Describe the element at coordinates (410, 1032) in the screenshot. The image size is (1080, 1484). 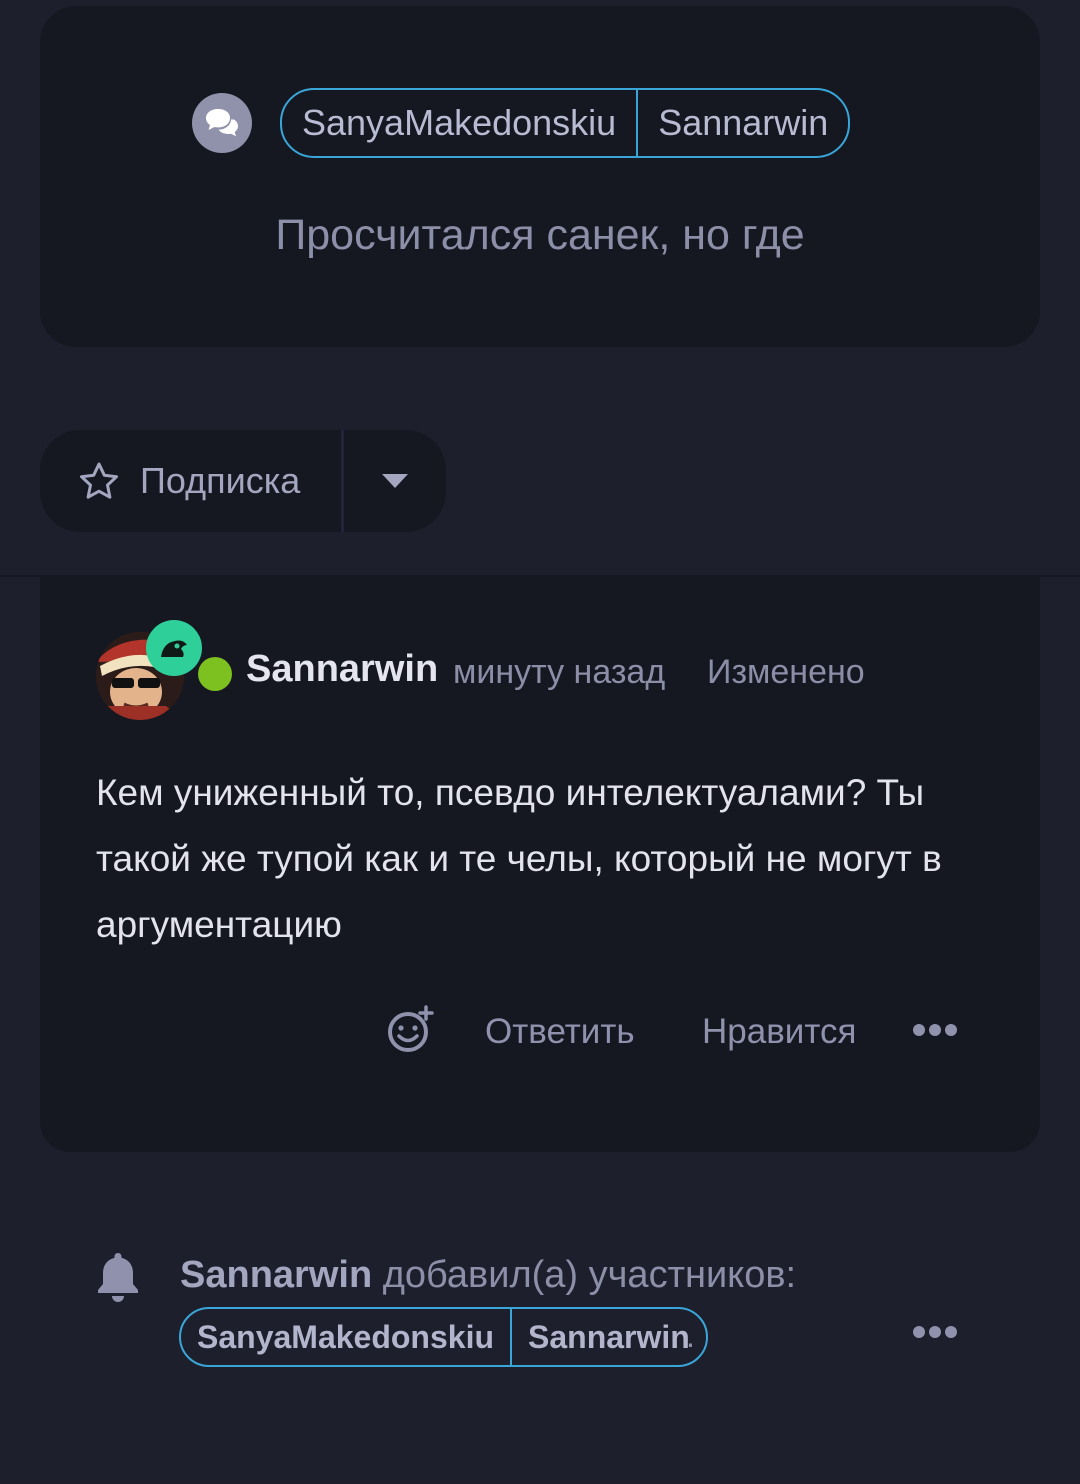
I see `emoji-add-icon` at that location.